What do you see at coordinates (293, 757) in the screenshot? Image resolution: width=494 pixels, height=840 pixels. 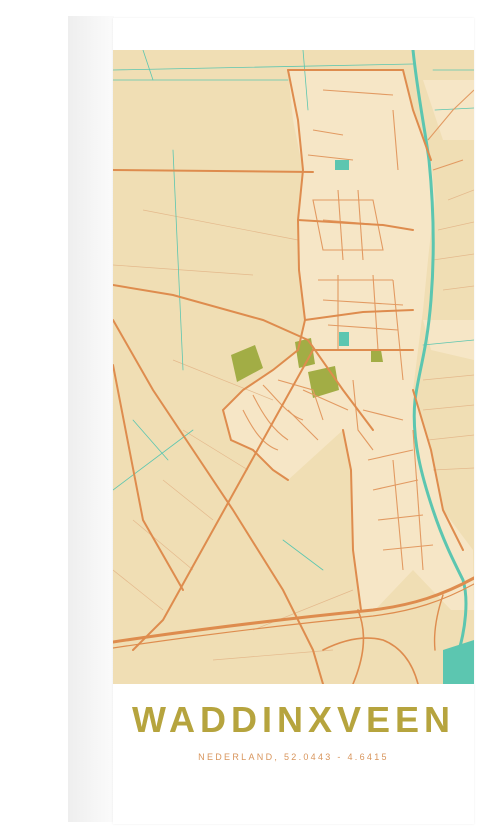 I see `coordinates-caption: NEDERLAND, 52.0443 - 4.6415` at bounding box center [293, 757].